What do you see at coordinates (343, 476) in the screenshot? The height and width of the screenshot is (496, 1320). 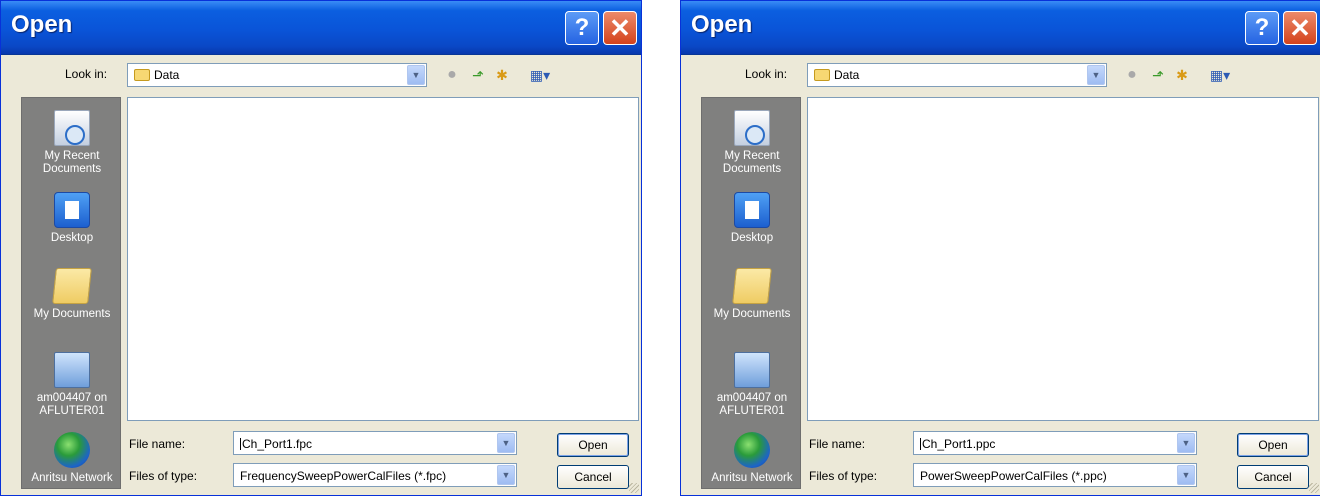 I see `files-of-type-value: FrequencySweepPowerCalFiles (*.fpc)` at bounding box center [343, 476].